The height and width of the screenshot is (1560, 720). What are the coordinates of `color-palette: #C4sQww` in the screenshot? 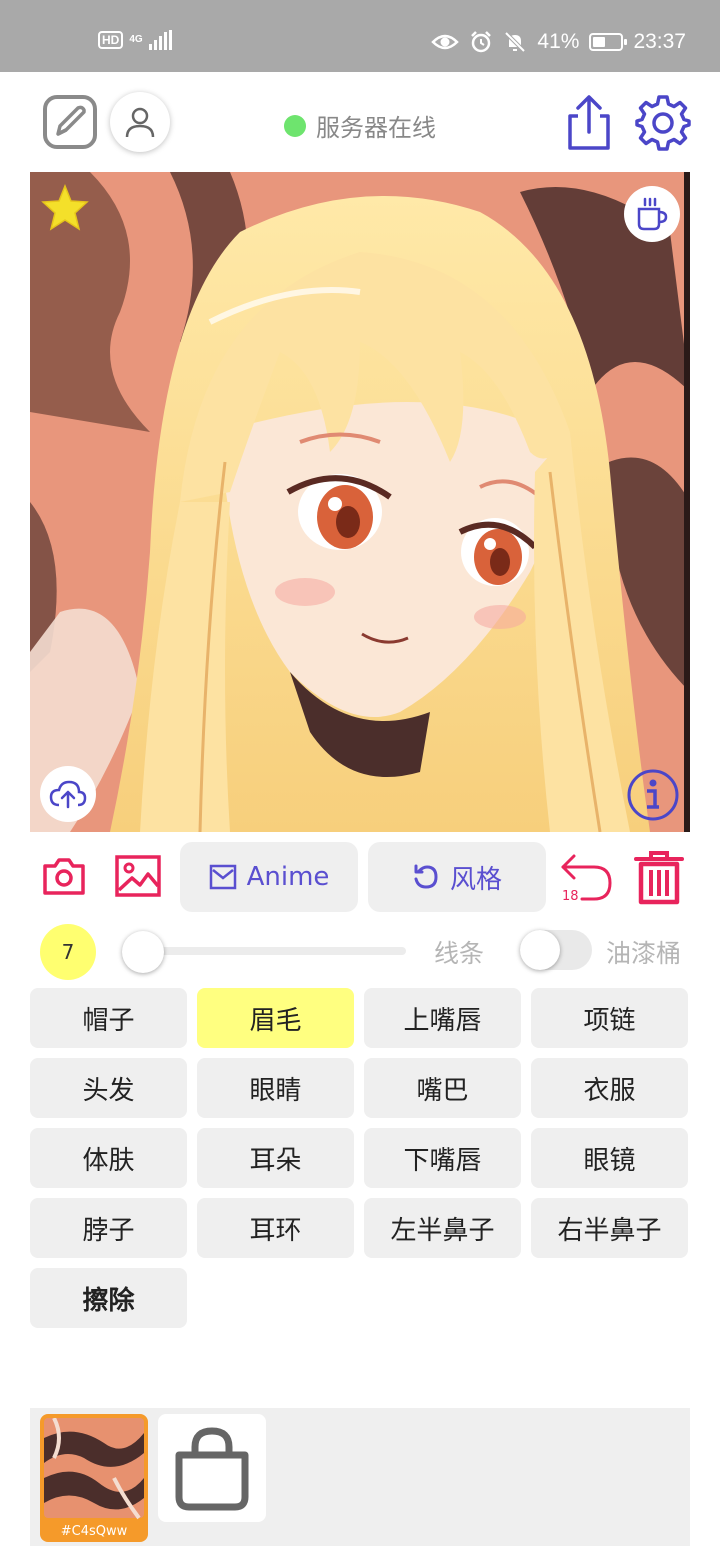 It's located at (360, 1477).